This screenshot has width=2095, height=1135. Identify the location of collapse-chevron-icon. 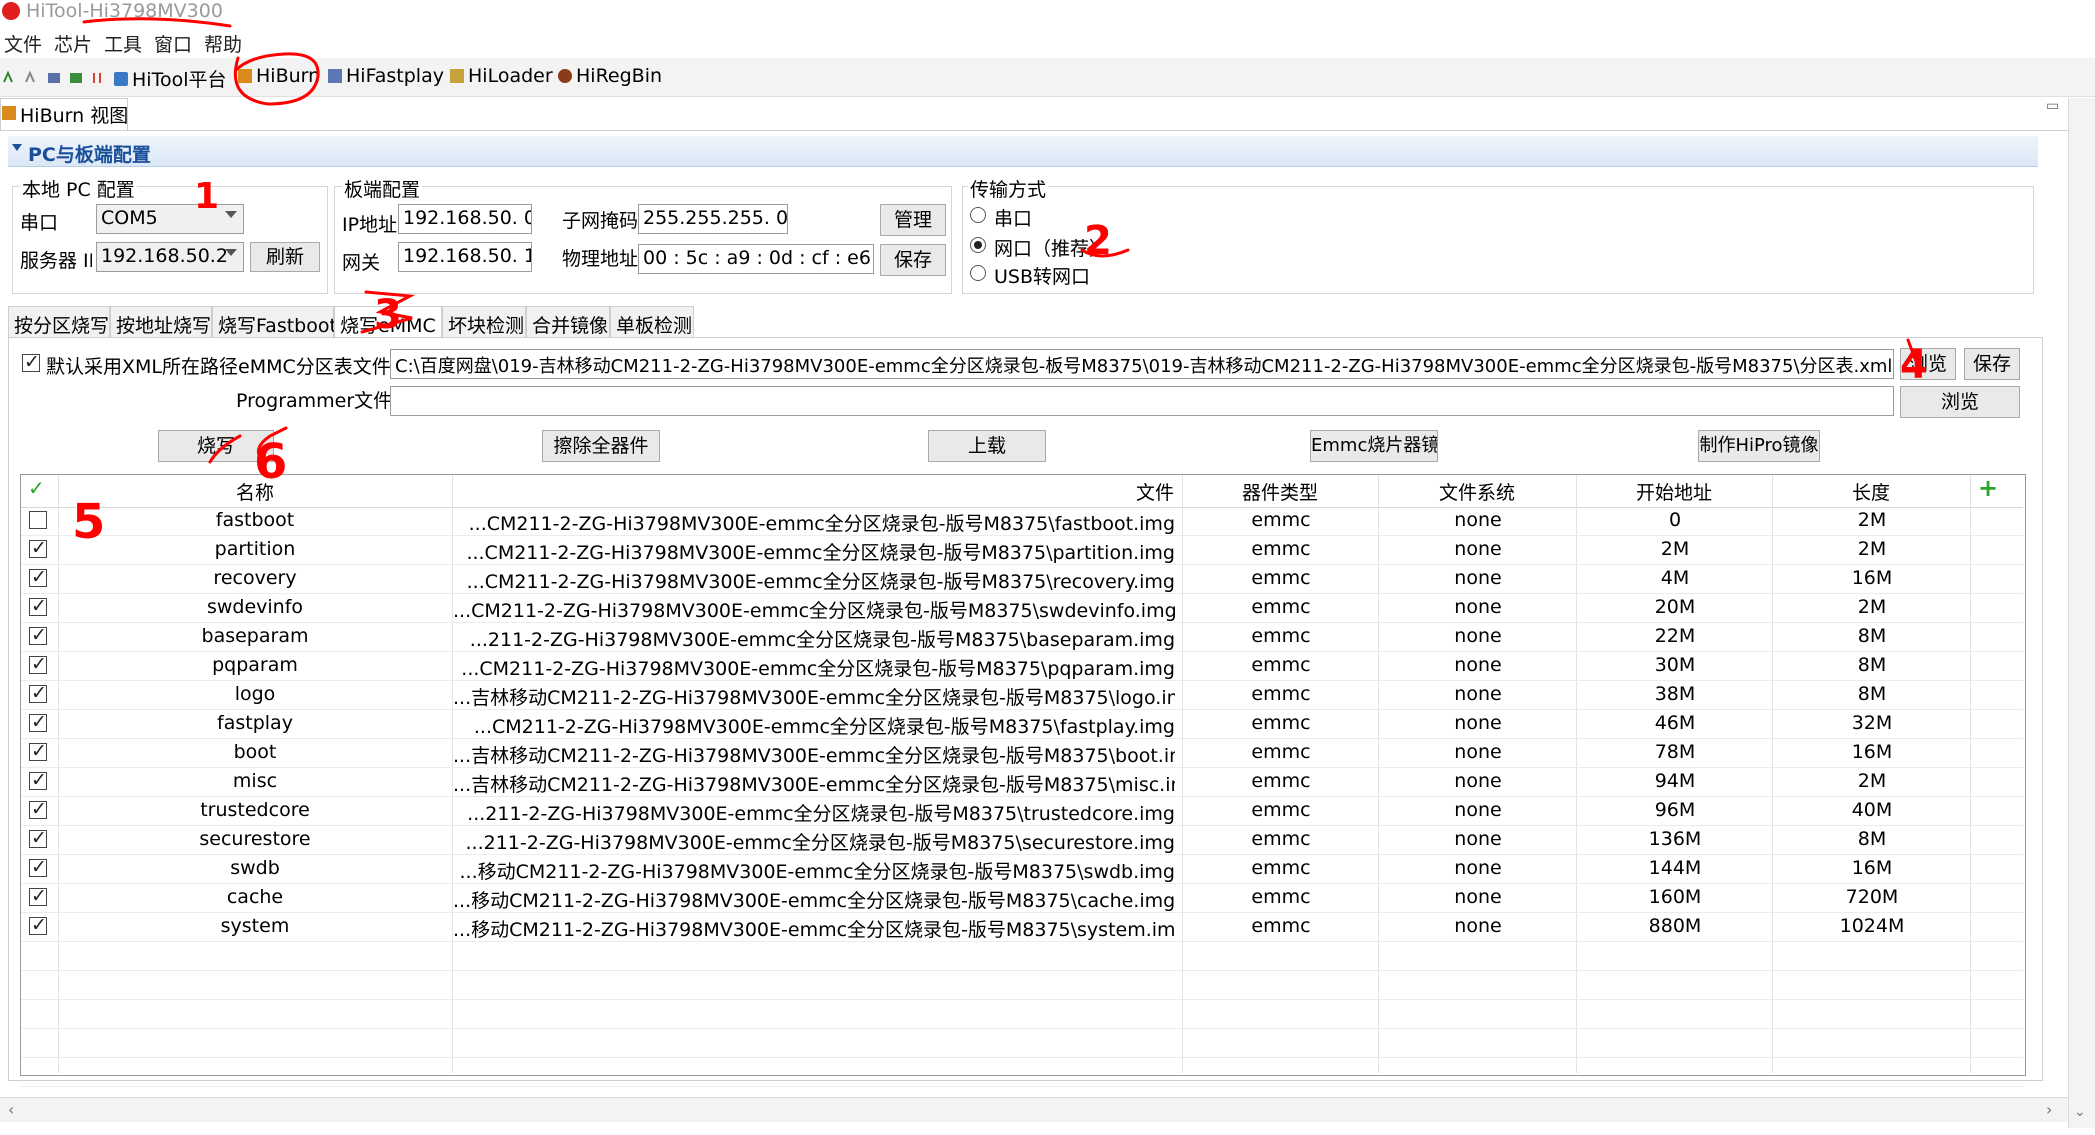
(17, 147).